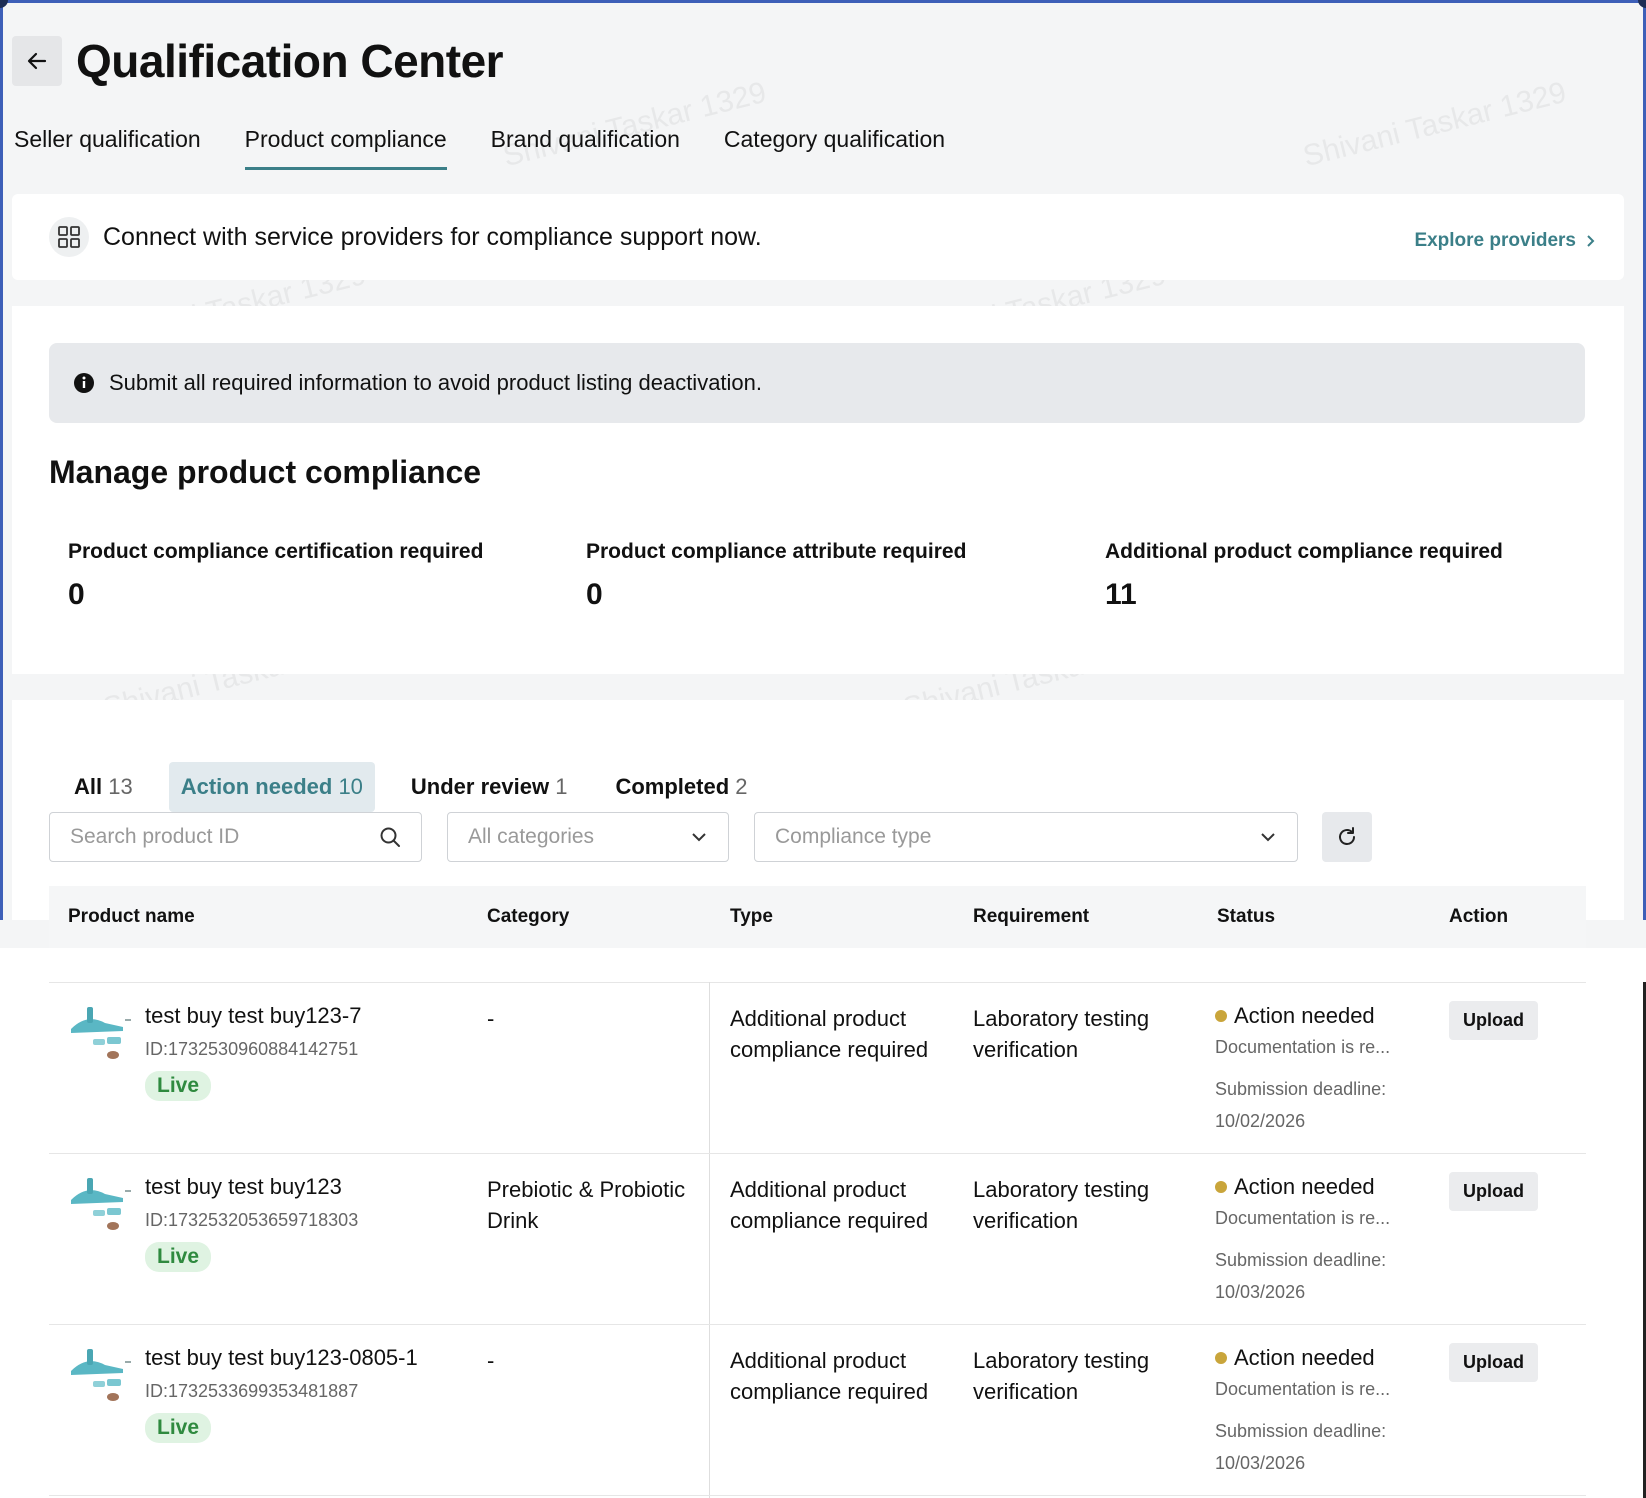 The height and width of the screenshot is (1498, 1646). Describe the element at coordinates (1026, 837) in the screenshot. I see `compliance-type-select: Compliance type` at that location.